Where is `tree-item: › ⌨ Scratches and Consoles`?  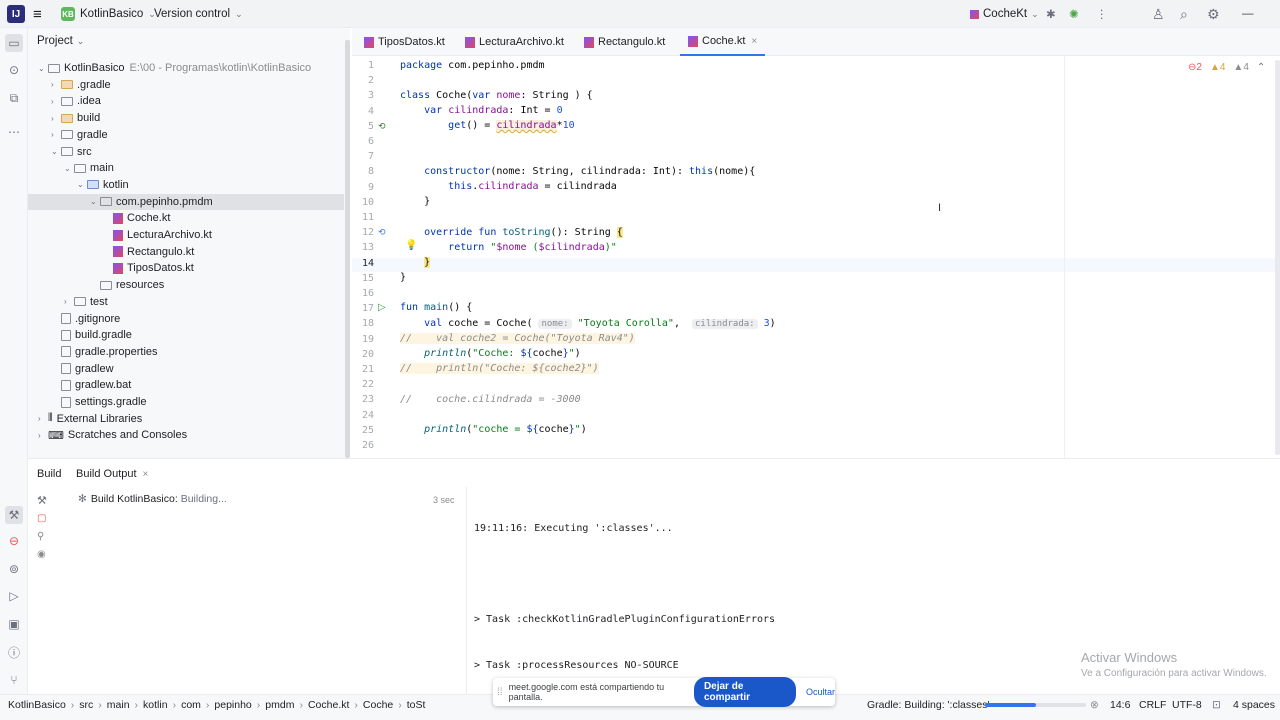 tree-item: › ⌨ Scratches and Consoles is located at coordinates (186, 435).